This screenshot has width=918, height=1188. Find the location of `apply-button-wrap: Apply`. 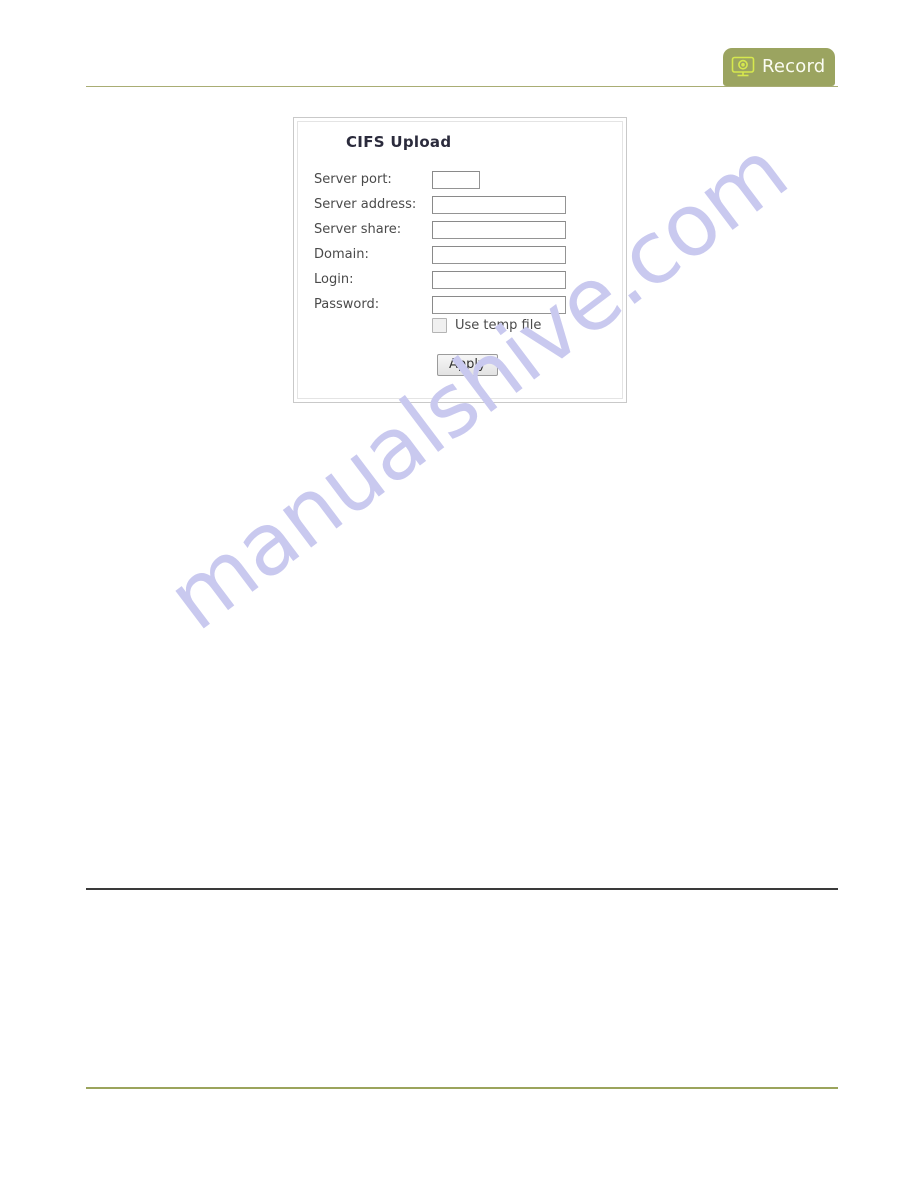

apply-button-wrap: Apply is located at coordinates (467, 364).